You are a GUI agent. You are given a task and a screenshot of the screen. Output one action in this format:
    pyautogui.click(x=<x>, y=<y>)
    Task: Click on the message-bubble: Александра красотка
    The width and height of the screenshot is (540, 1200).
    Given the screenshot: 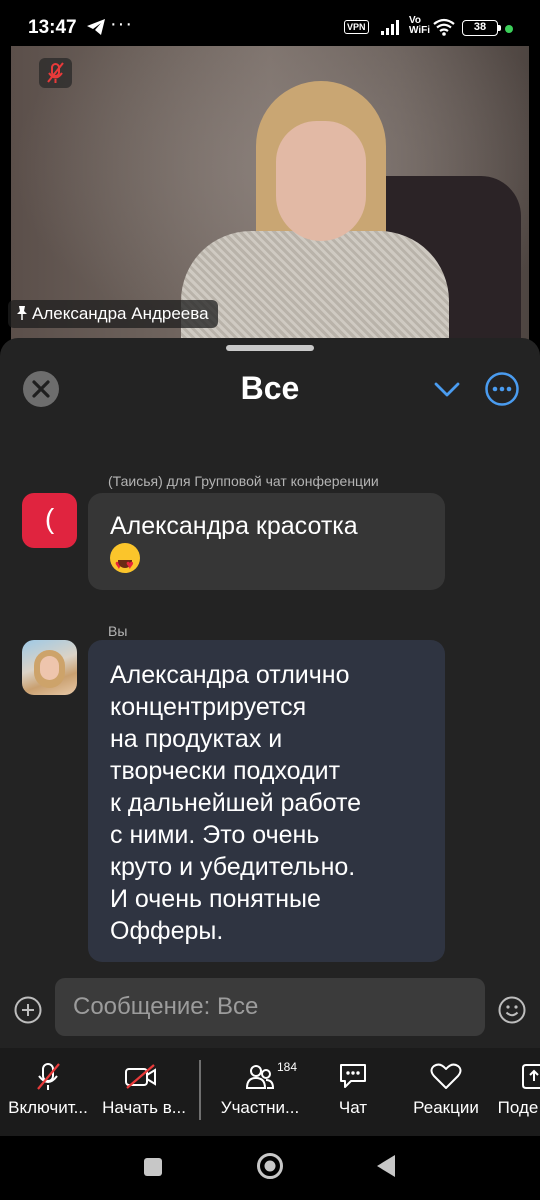 What is the action you would take?
    pyautogui.click(x=266, y=541)
    